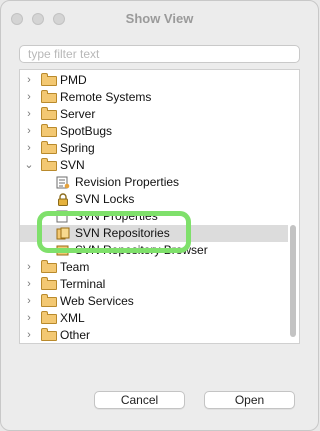  I want to click on tree-item-label: Remote Systems, so click(106, 97).